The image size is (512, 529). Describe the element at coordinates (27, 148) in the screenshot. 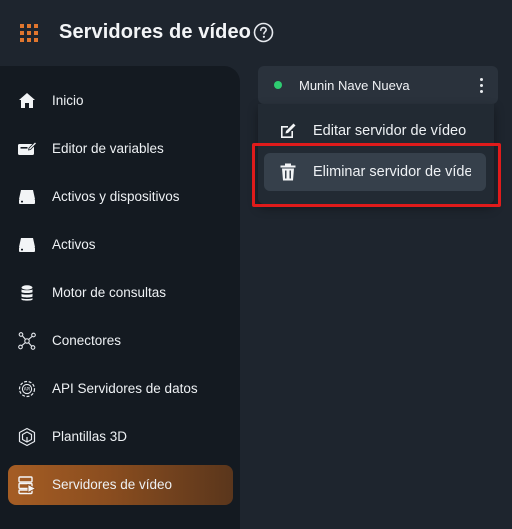

I see `edit-variables-icon` at that location.